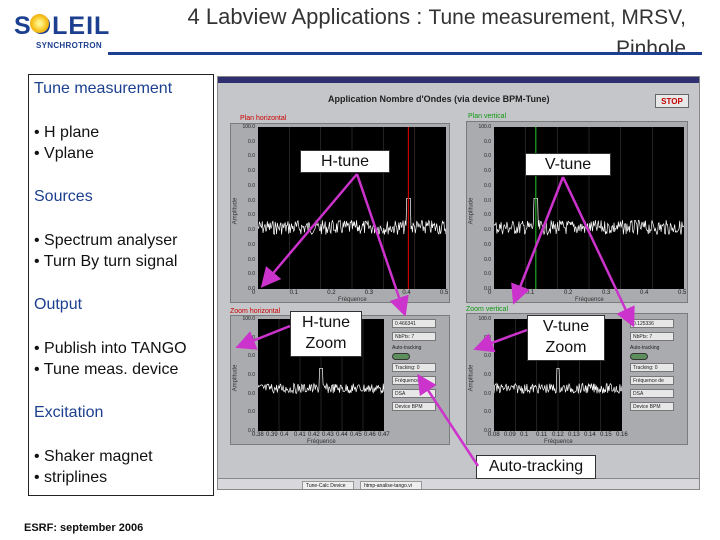 This screenshot has height=540, width=720. What do you see at coordinates (62, 26) in the screenshot?
I see `logo-text: SOLEIL` at bounding box center [62, 26].